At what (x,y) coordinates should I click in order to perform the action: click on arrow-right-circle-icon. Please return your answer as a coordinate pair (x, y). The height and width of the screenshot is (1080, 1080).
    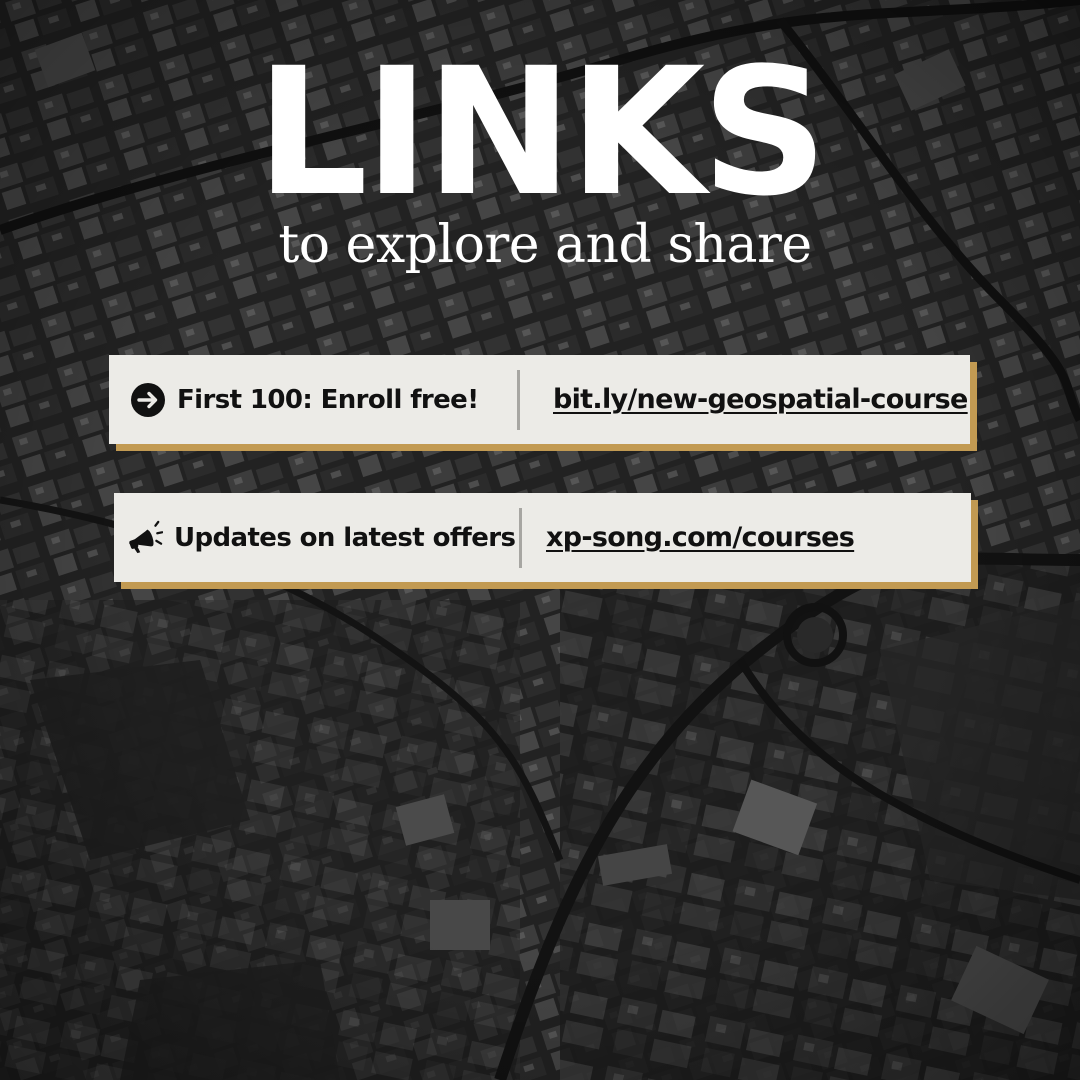
    Looking at the image, I should click on (148, 400).